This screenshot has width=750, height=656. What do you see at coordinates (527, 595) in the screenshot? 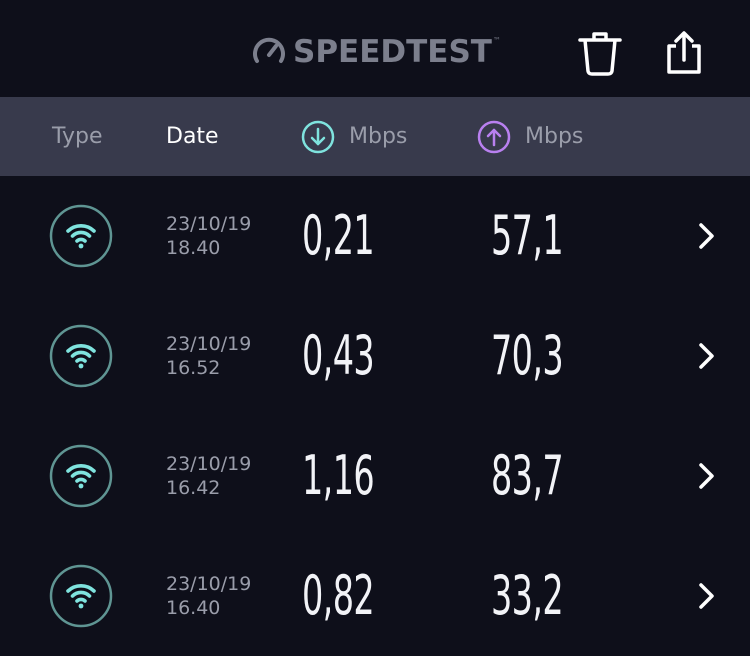
I see `upload-value: 33,2` at bounding box center [527, 595].